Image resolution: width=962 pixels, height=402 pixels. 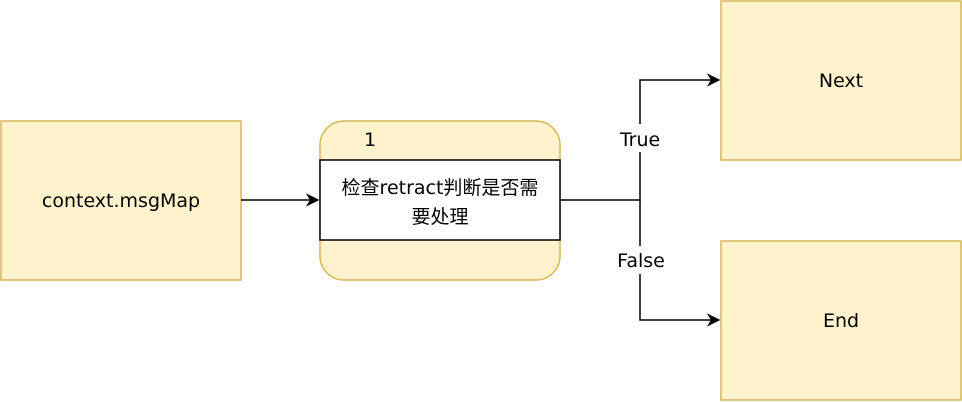 I want to click on end-node-label: End, so click(x=841, y=321).